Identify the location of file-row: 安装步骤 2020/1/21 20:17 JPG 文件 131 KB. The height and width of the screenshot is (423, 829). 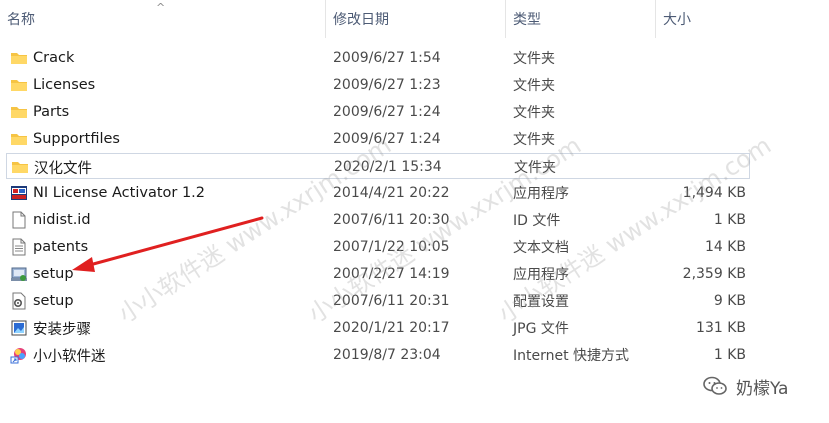
(378, 328).